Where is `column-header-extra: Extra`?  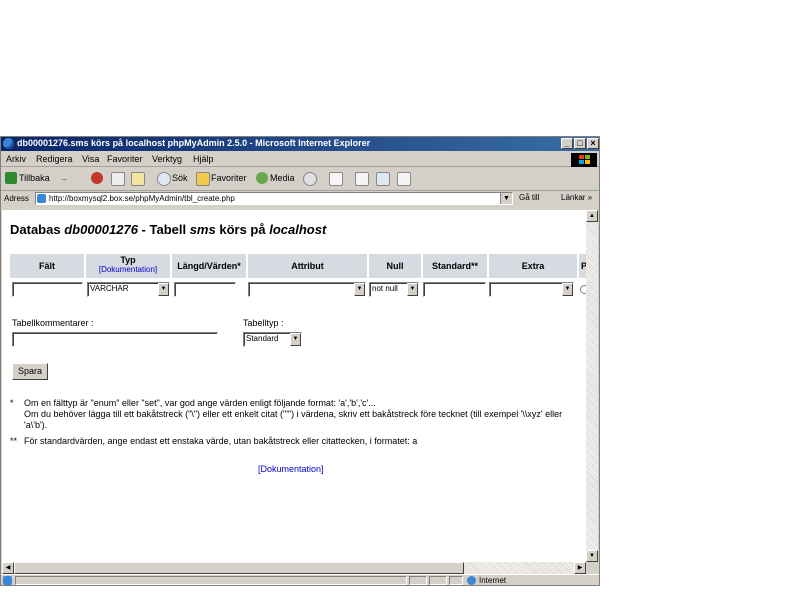 column-header-extra: Extra is located at coordinates (533, 266).